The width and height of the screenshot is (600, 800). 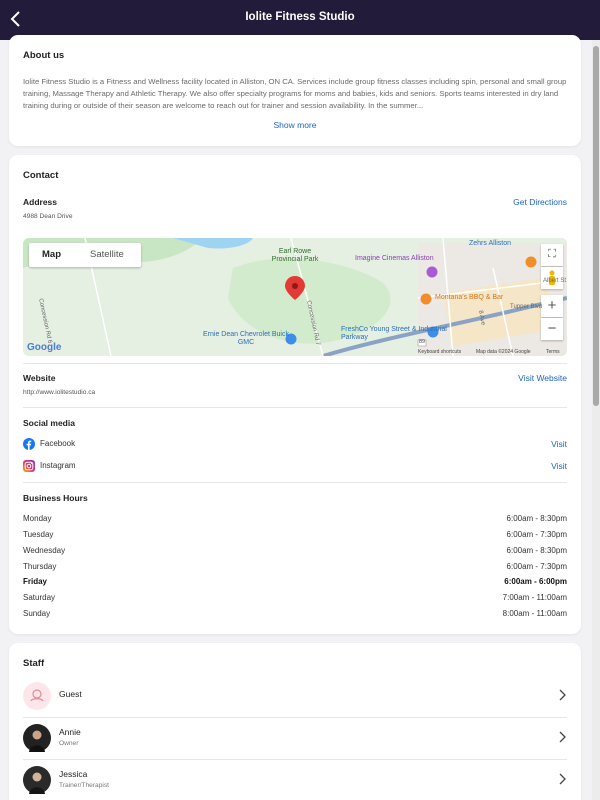 What do you see at coordinates (29, 466) in the screenshot?
I see `instagram-icon` at bounding box center [29, 466].